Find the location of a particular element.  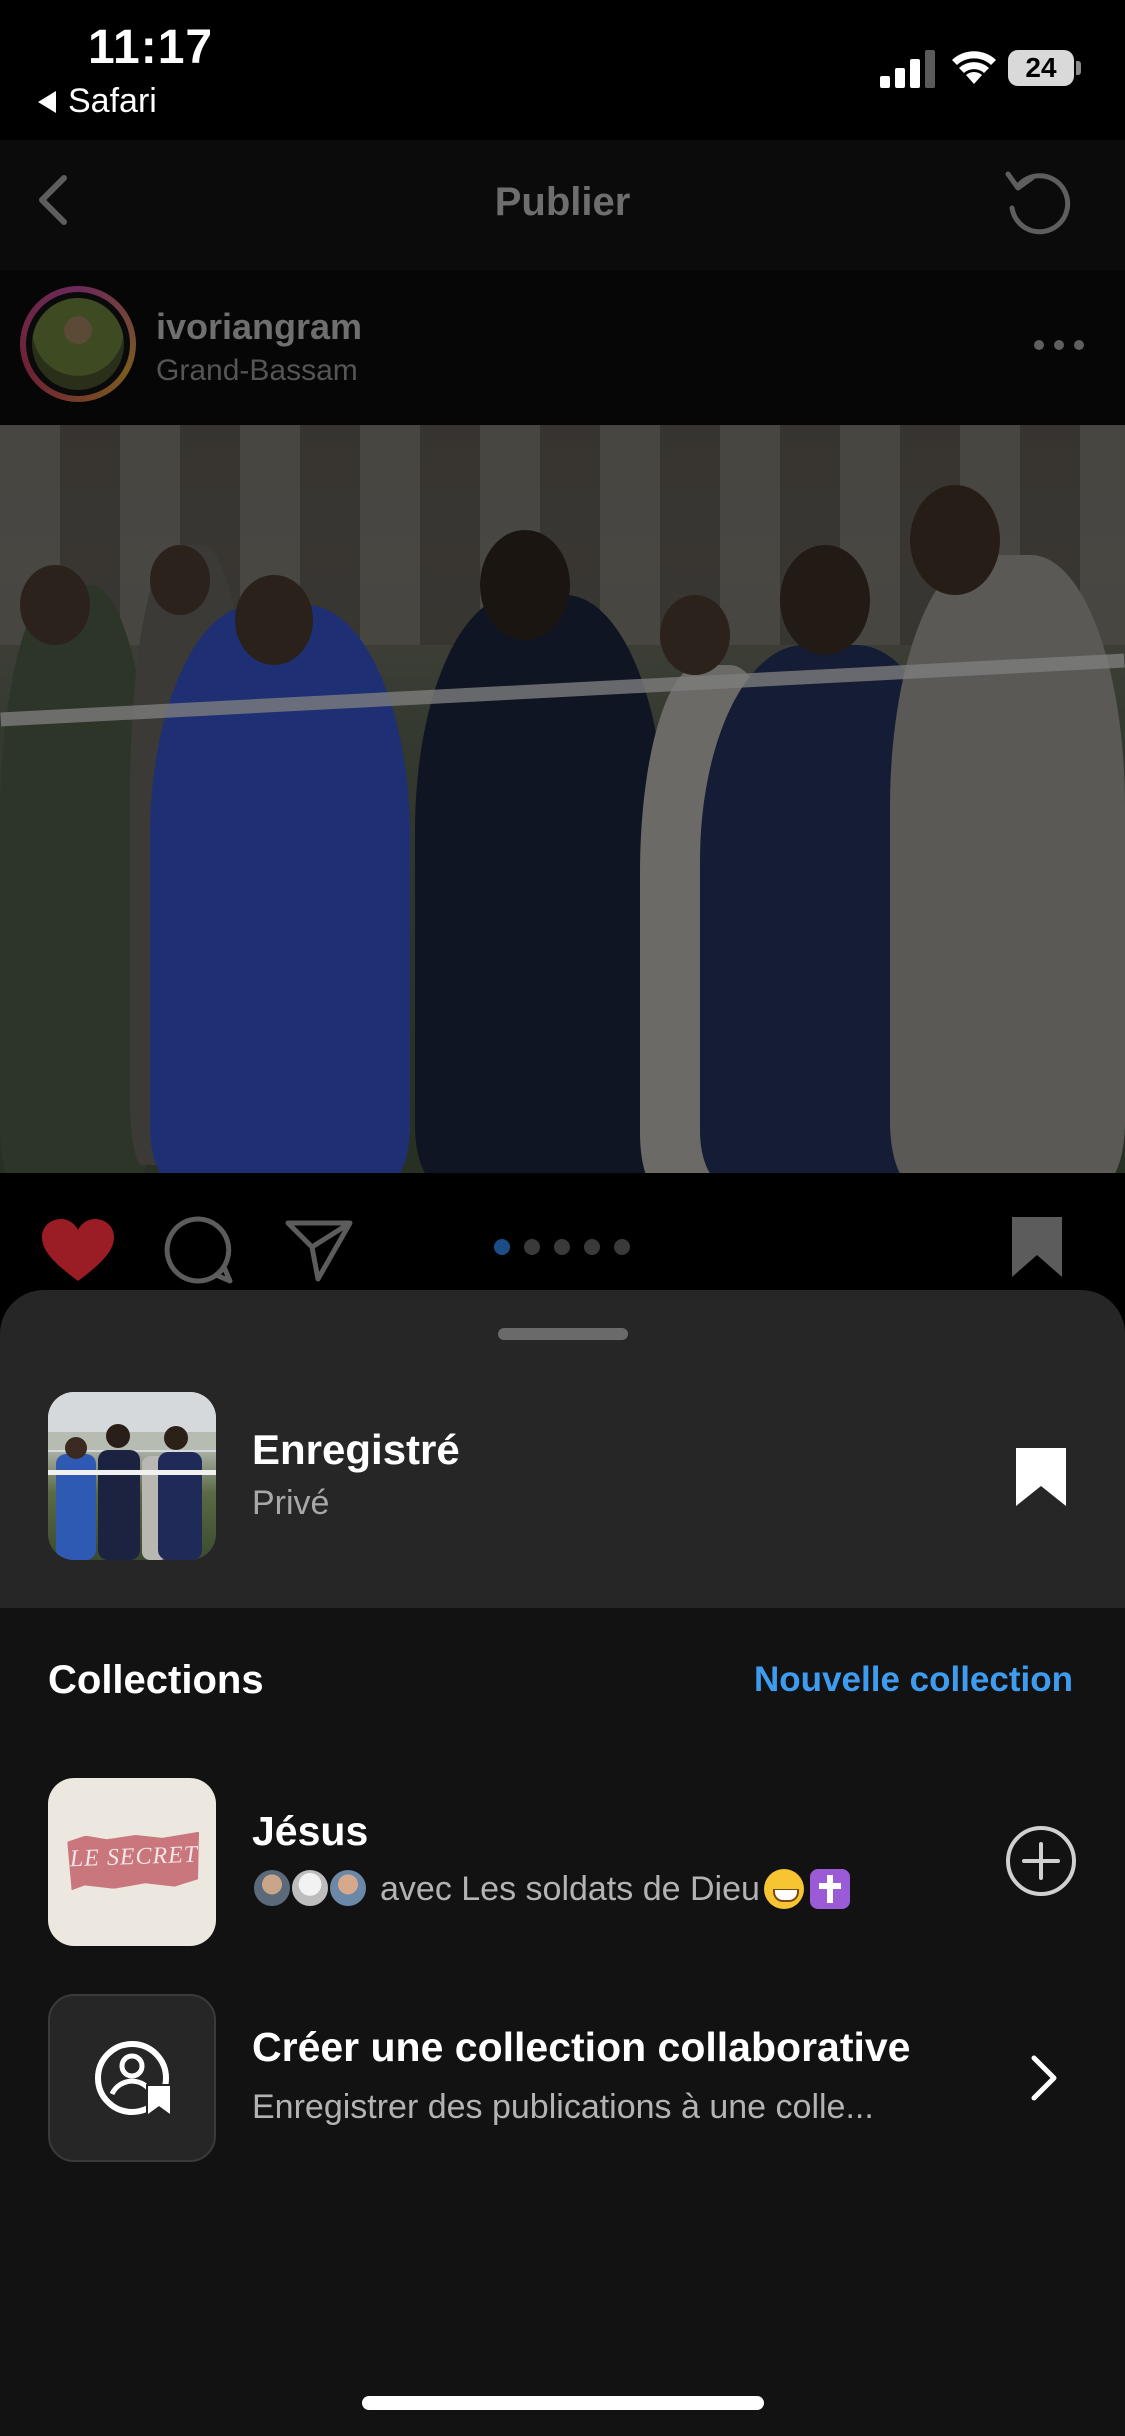

sheet-grabber is located at coordinates (563, 1334).